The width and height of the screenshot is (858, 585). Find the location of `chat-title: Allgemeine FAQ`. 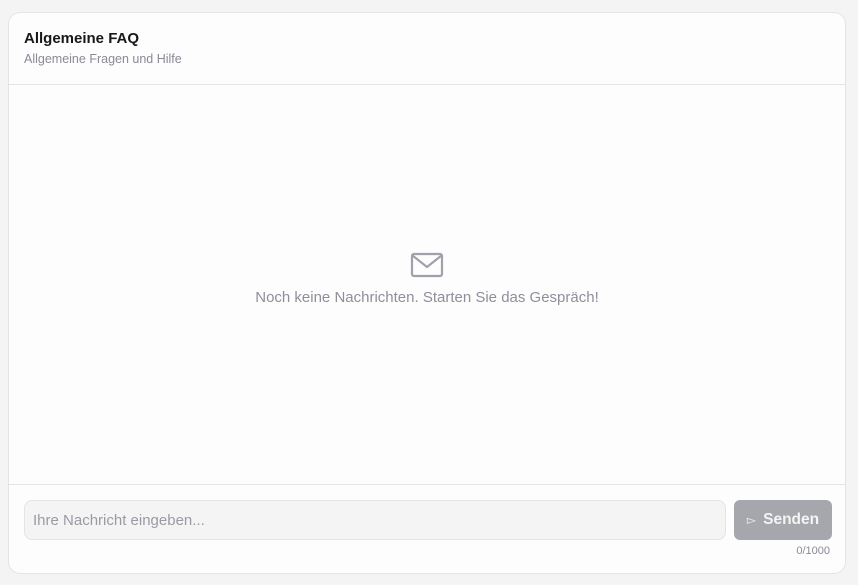

chat-title: Allgemeine FAQ is located at coordinates (82, 38).